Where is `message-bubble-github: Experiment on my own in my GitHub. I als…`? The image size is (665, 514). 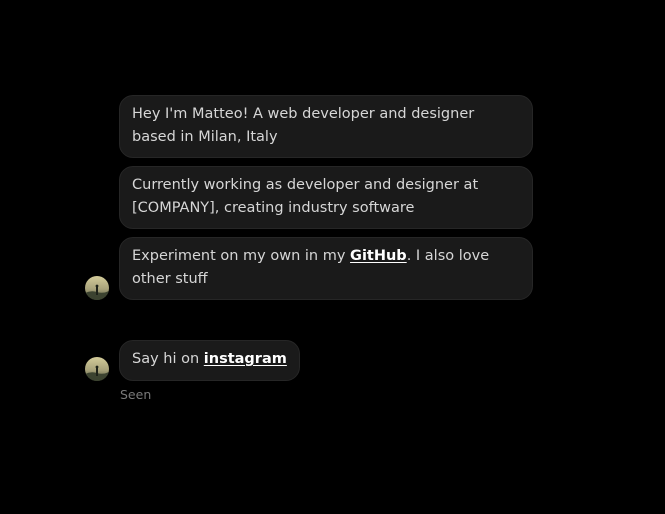
message-bubble-github: Experiment on my own in my GitHub. I als… is located at coordinates (326, 268).